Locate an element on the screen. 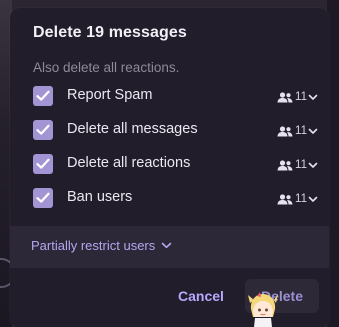 Image resolution: width=339 pixels, height=327 pixels. report-spam-users-dropdown: 11 is located at coordinates (297, 97).